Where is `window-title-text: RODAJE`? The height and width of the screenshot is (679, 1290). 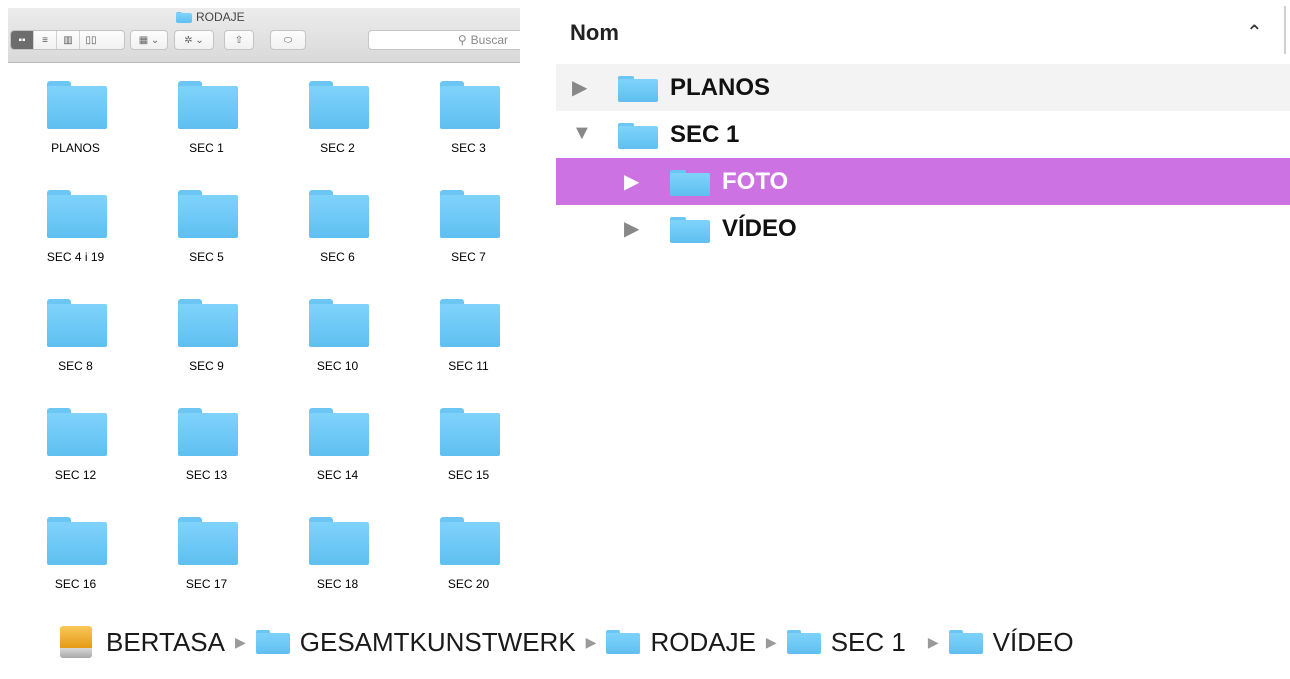 window-title-text: RODAJE is located at coordinates (220, 17).